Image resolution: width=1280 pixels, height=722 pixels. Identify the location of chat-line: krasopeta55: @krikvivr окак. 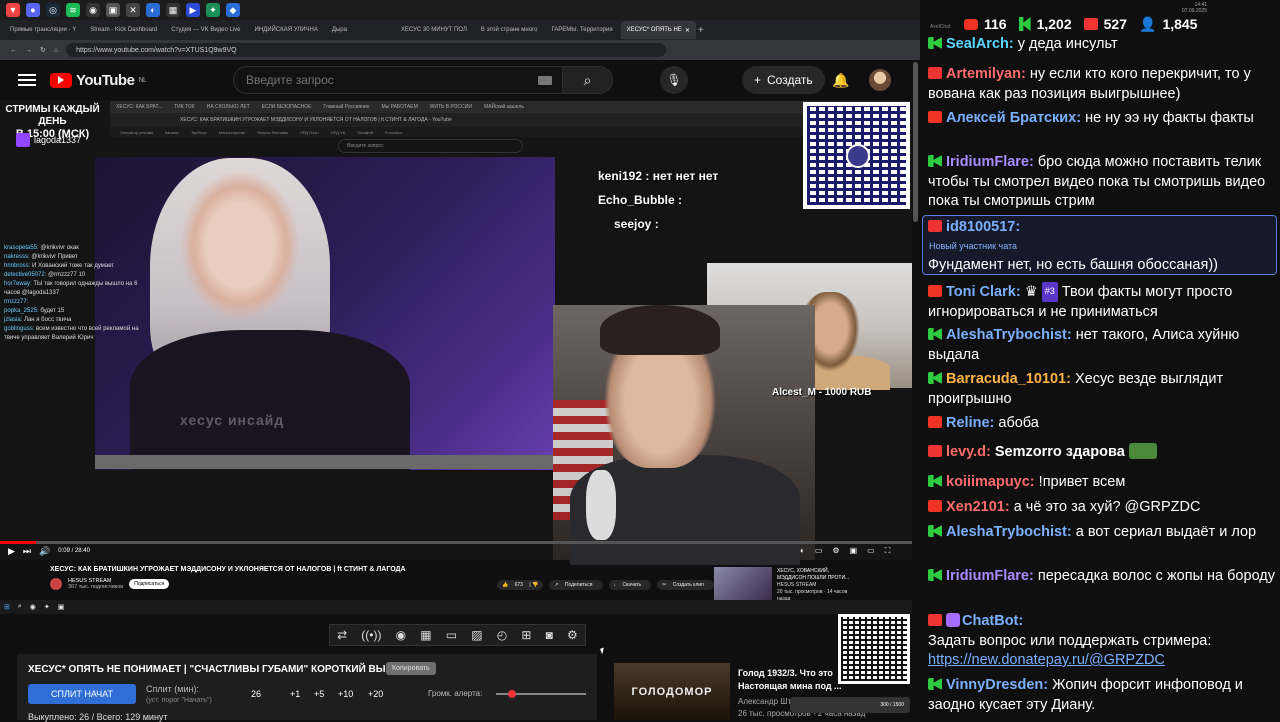
(41, 248).